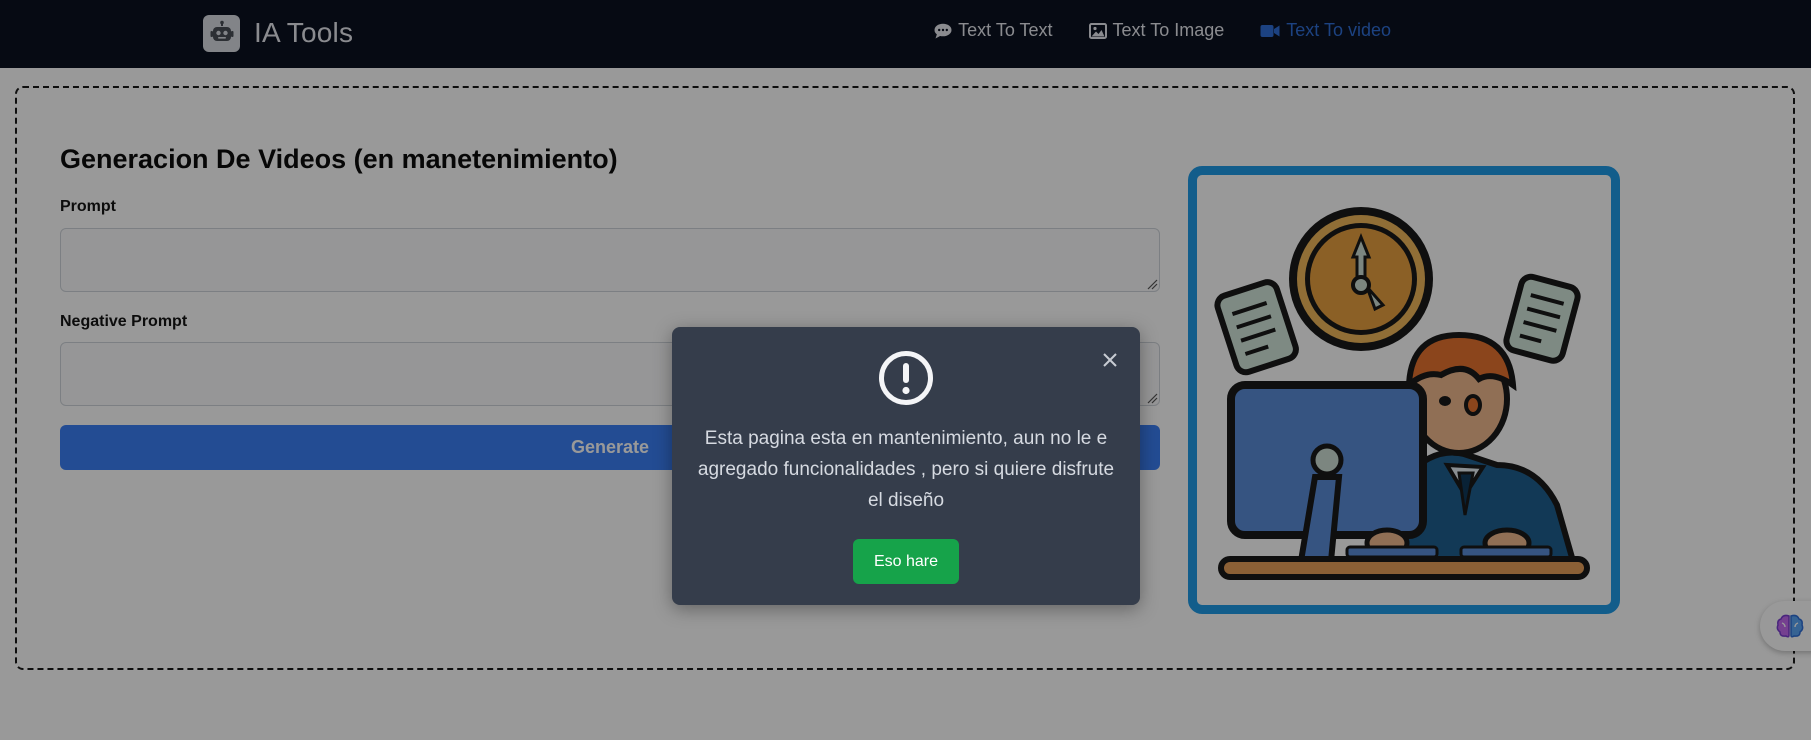  I want to click on exclamation-circle-icon, so click(906, 378).